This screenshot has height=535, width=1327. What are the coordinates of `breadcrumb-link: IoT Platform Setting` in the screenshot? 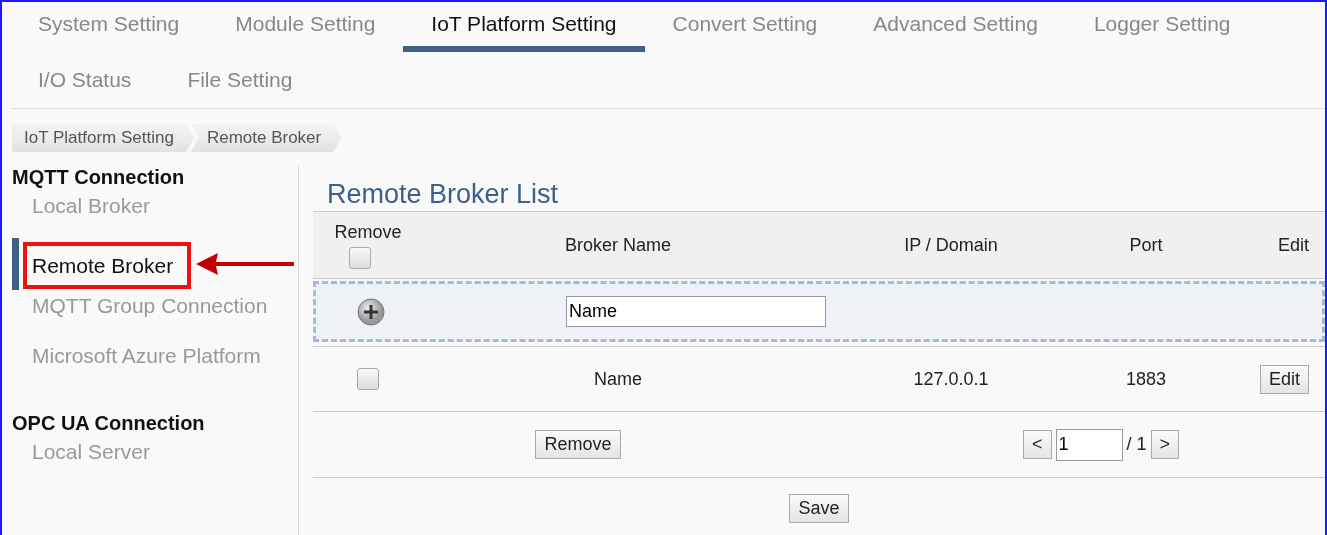 It's located at (103, 138).